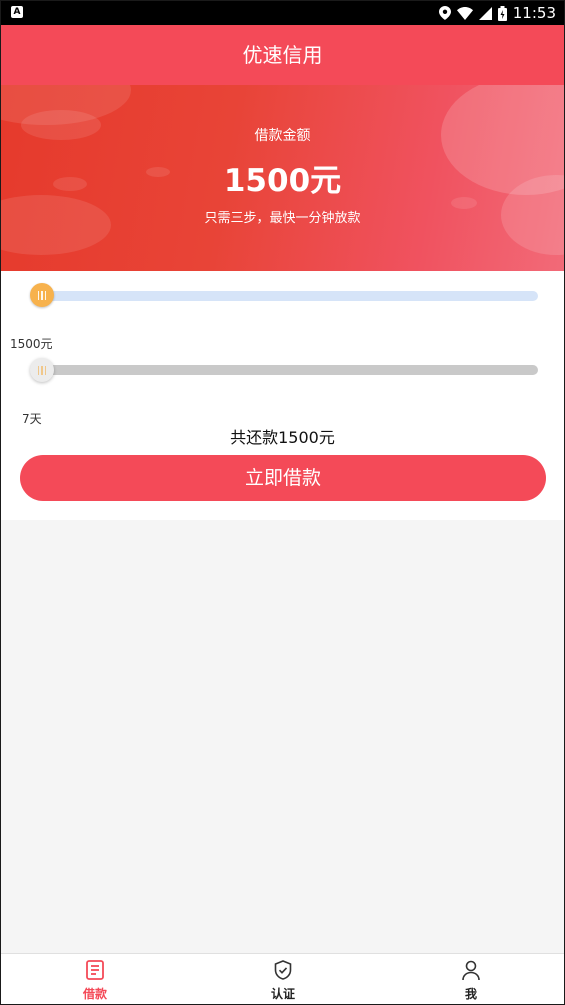  What do you see at coordinates (282, 13) in the screenshot?
I see `status-bar: A 11:53` at bounding box center [282, 13].